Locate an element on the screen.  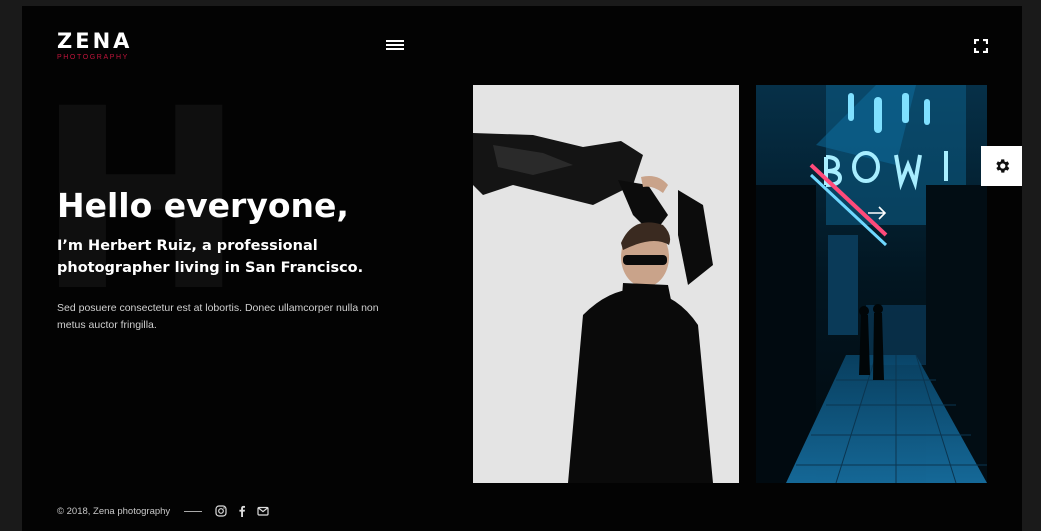
fullscreen-icon is located at coordinates (981, 46).